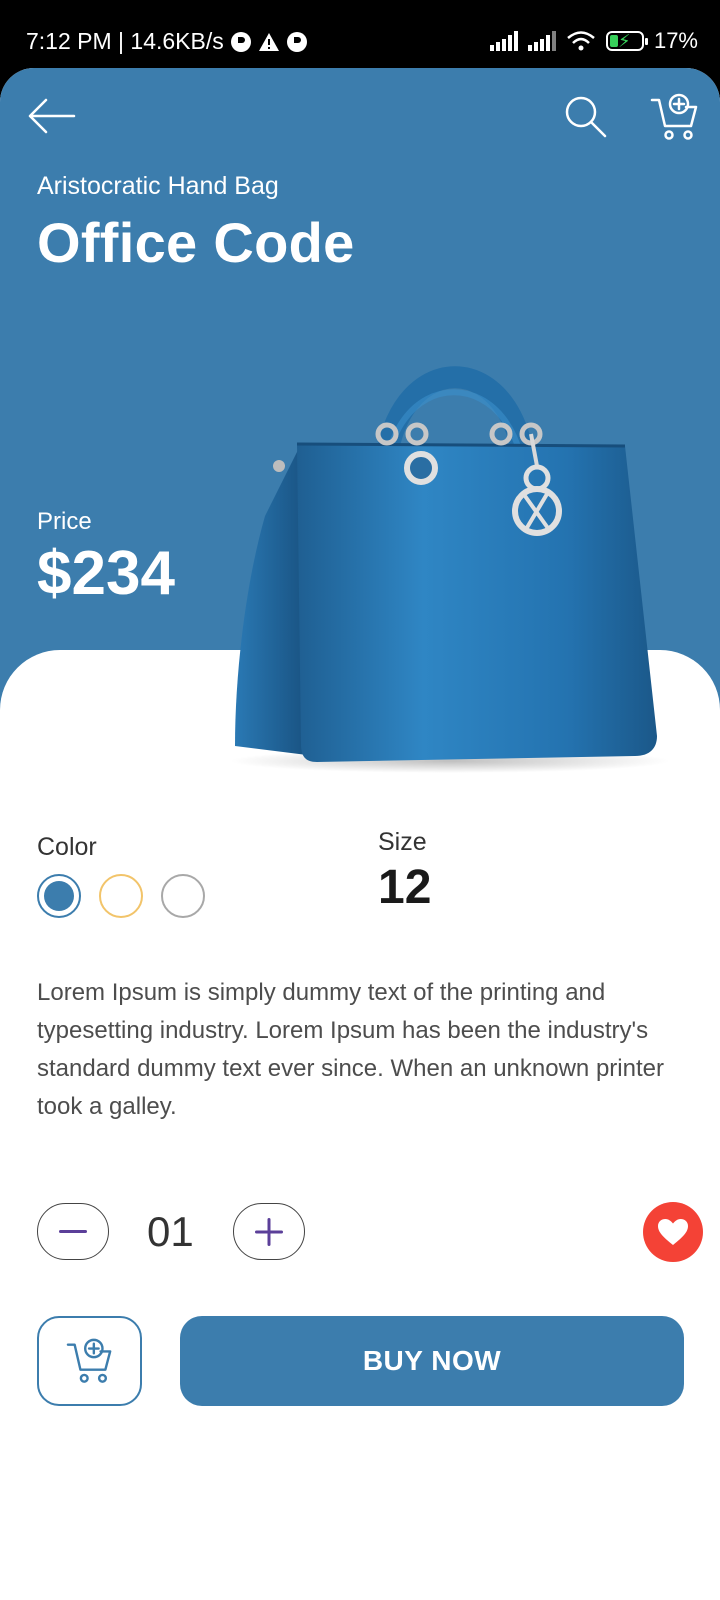 This screenshot has height=1600, width=720. I want to click on add-to-cart-button, so click(89, 1361).